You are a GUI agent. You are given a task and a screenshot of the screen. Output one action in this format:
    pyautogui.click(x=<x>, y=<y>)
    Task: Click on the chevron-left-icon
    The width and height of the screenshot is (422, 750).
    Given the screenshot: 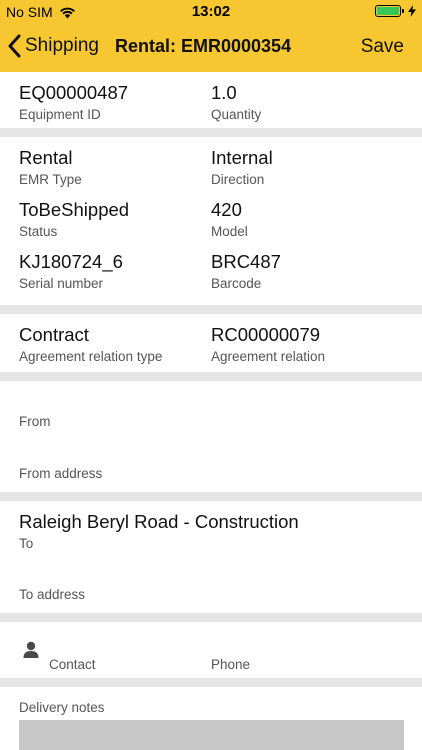 What is the action you would take?
    pyautogui.click(x=14, y=46)
    